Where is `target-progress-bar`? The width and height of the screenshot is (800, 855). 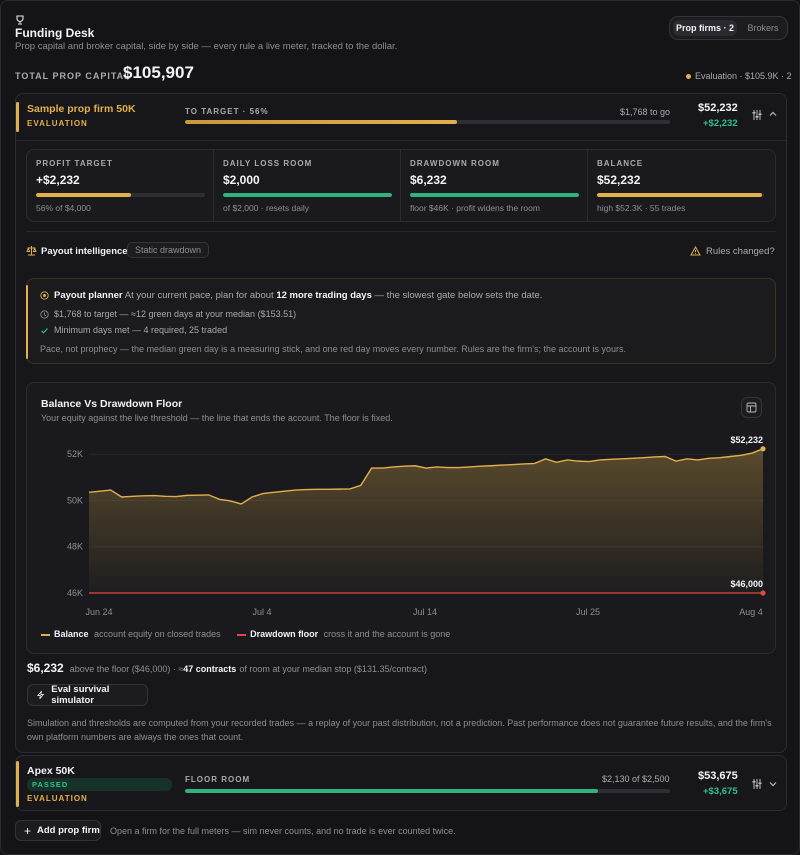
target-progress-bar is located at coordinates (427, 122).